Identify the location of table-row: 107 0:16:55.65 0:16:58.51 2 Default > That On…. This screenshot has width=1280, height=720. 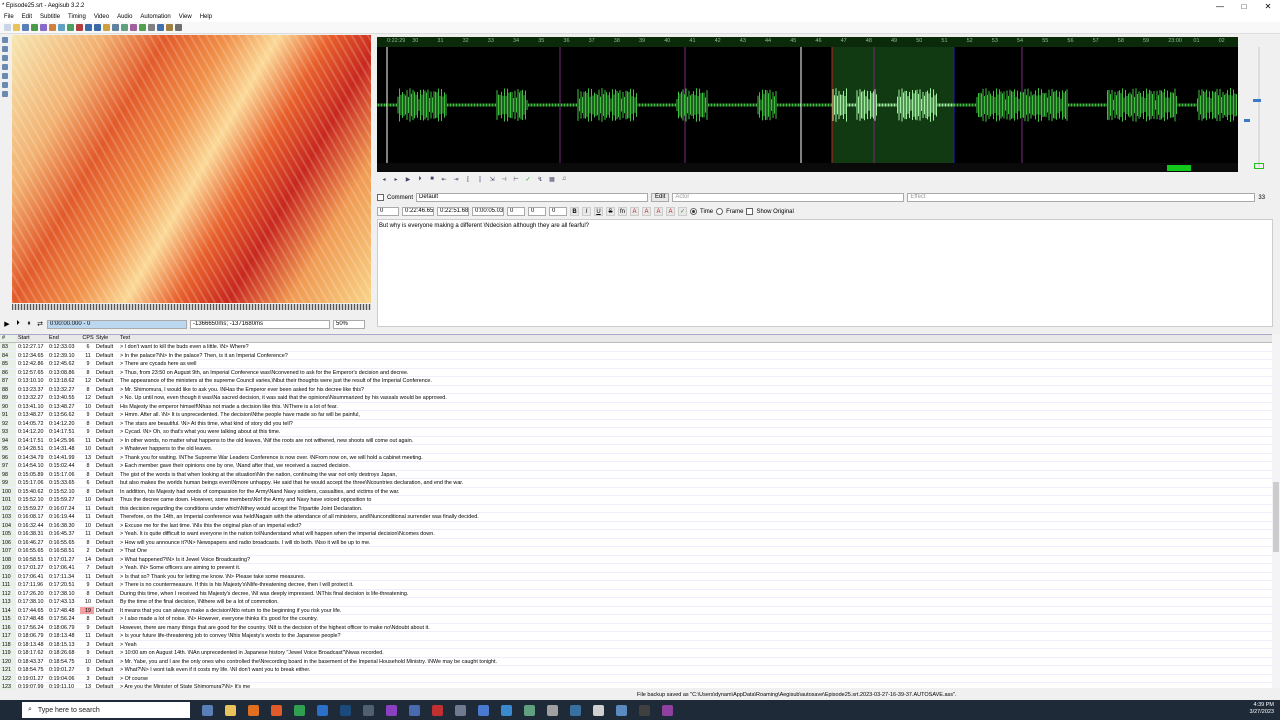
(636, 551).